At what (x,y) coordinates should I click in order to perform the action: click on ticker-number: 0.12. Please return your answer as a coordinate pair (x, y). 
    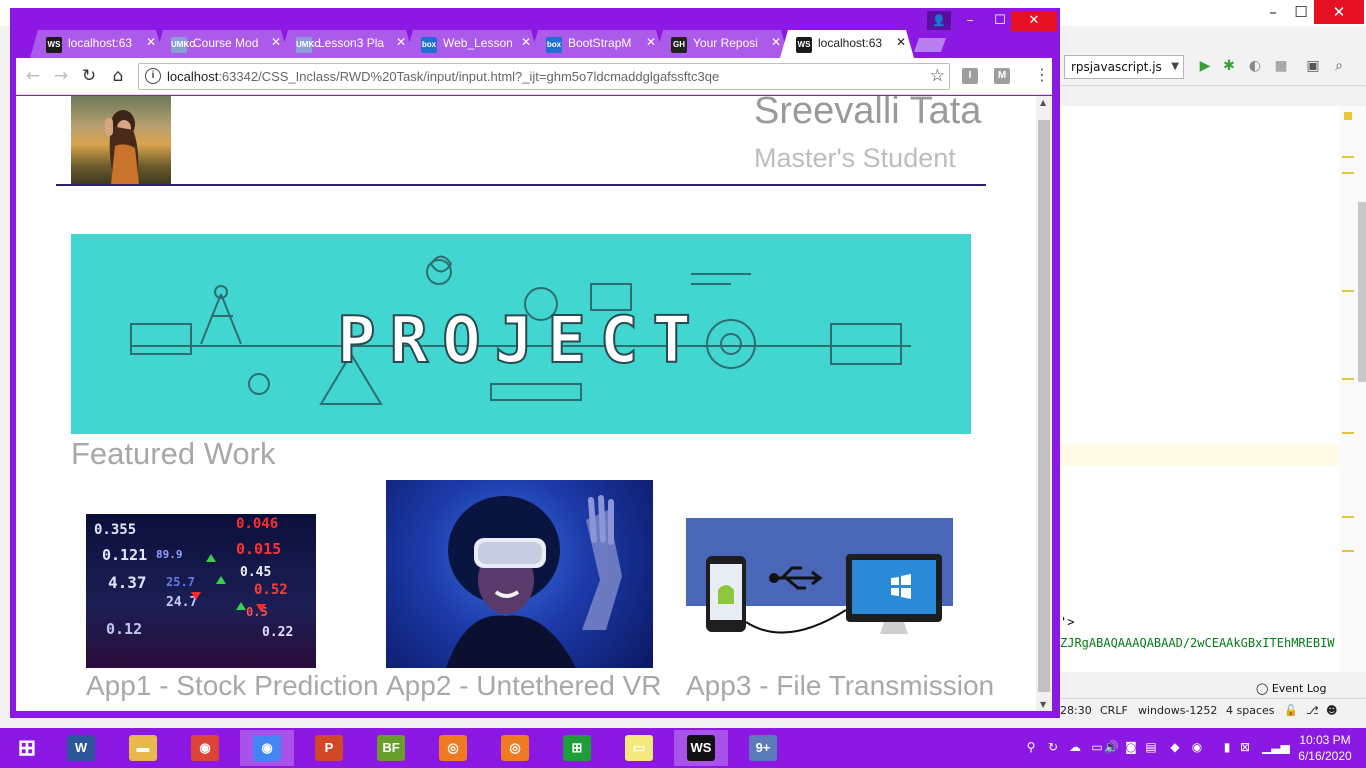
    Looking at the image, I should click on (124, 629).